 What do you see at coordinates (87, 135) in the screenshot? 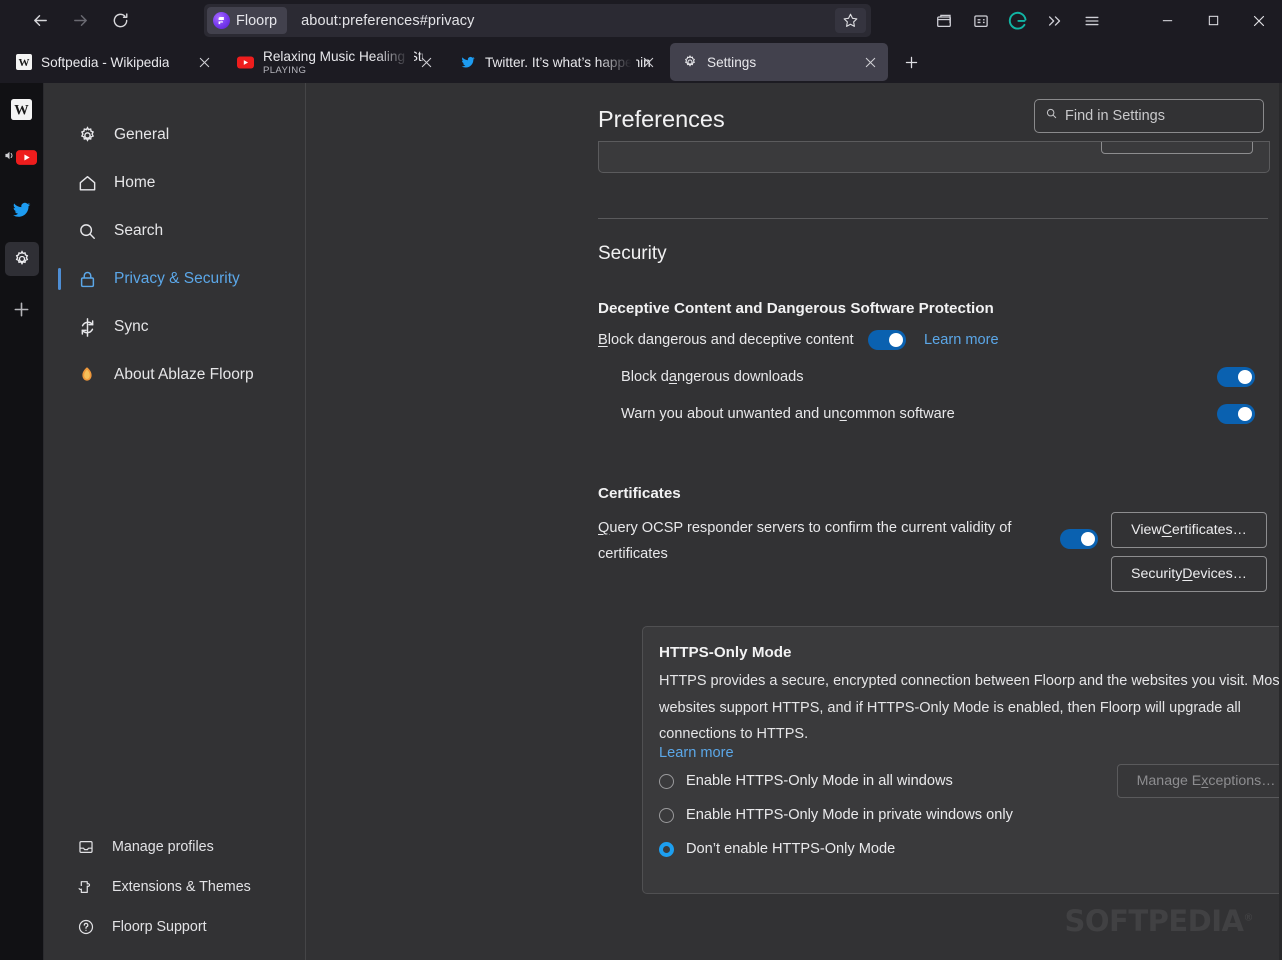
I see `gear-icon` at bounding box center [87, 135].